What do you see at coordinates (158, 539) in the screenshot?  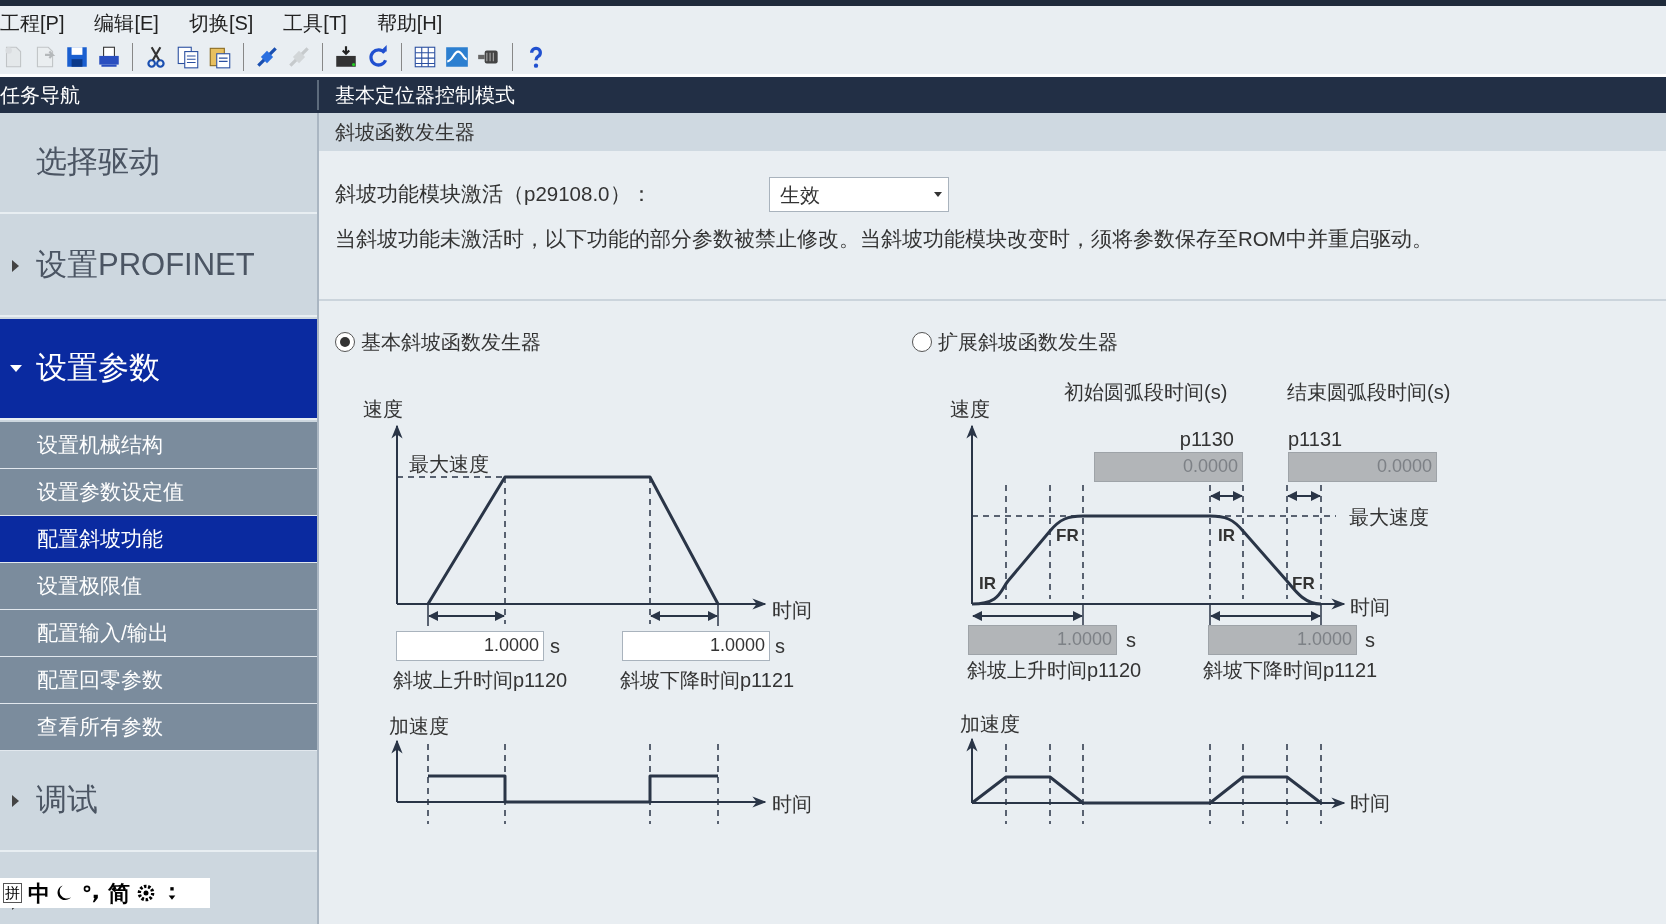 I see `nav-item: 配置斜坡功能` at bounding box center [158, 539].